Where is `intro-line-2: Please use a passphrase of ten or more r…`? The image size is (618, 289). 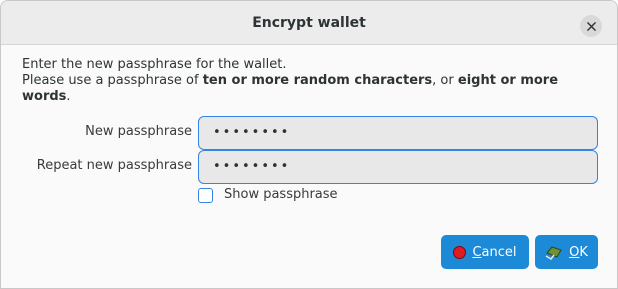 intro-line-2: Please use a passphrase of ten or more r… is located at coordinates (290, 88).